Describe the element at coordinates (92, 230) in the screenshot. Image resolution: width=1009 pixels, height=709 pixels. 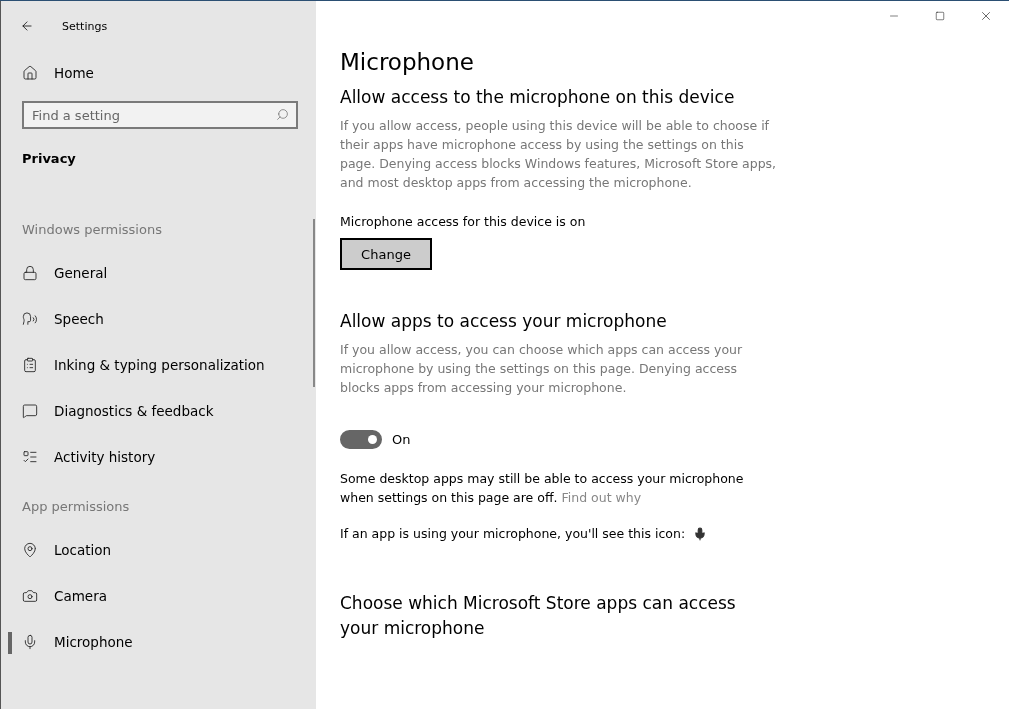
I see `group-heading: Windows permissions` at that location.